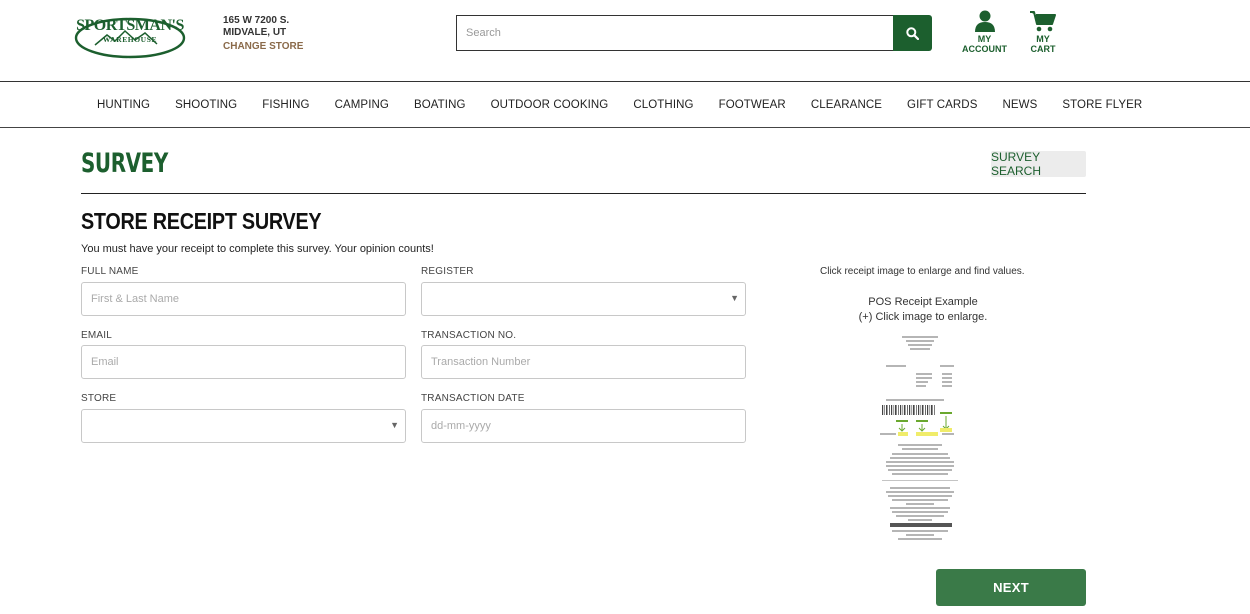 The width and height of the screenshot is (1250, 614). What do you see at coordinates (752, 105) in the screenshot?
I see `nav-item-footwear: FOOTWEAR` at bounding box center [752, 105].